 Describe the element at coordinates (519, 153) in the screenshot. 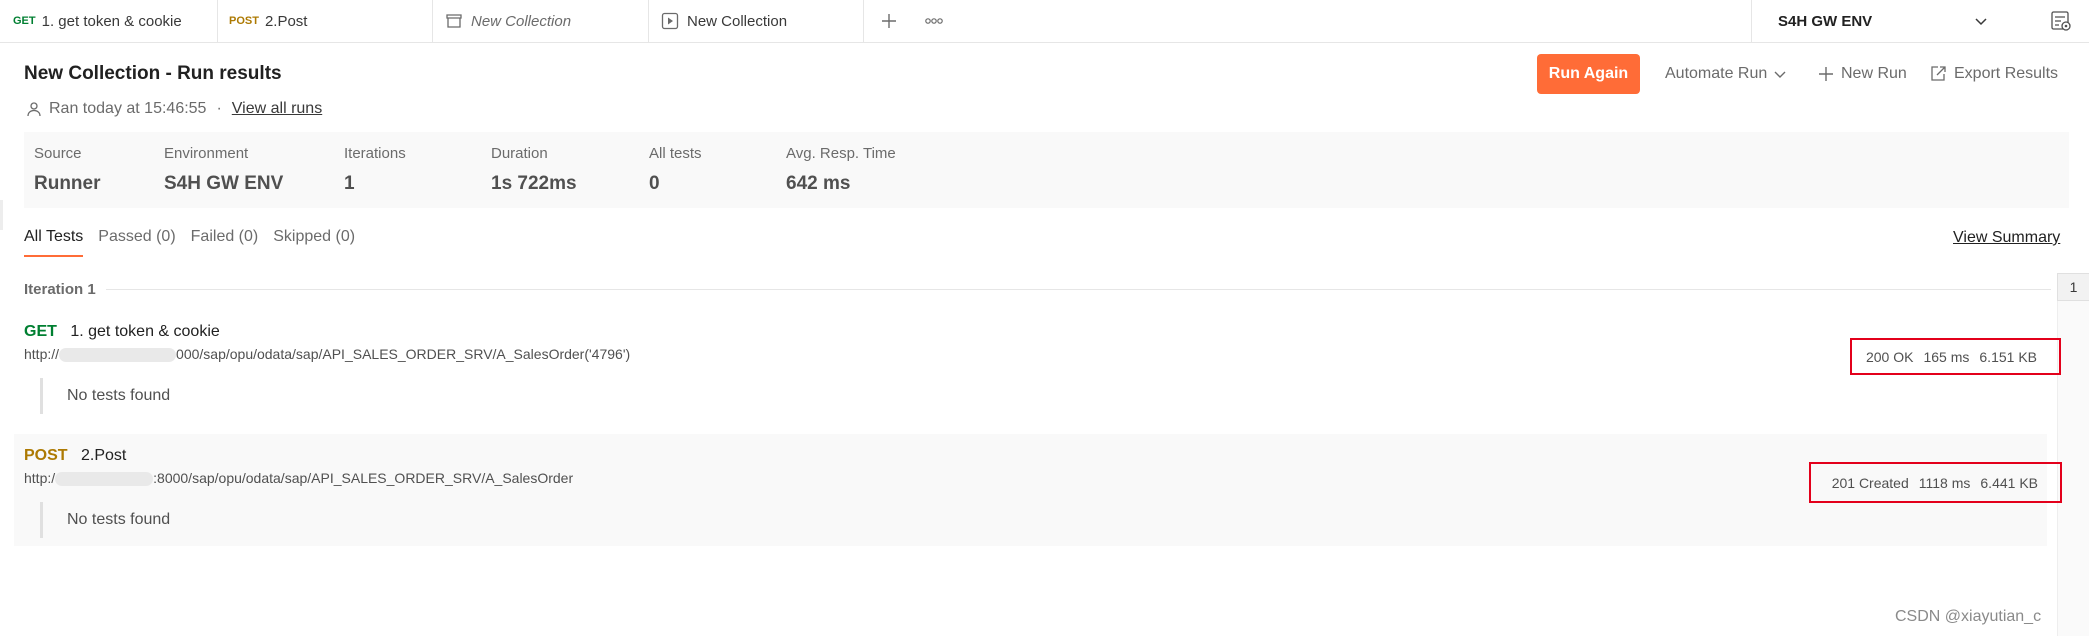

I see `summary-label: Duration` at that location.